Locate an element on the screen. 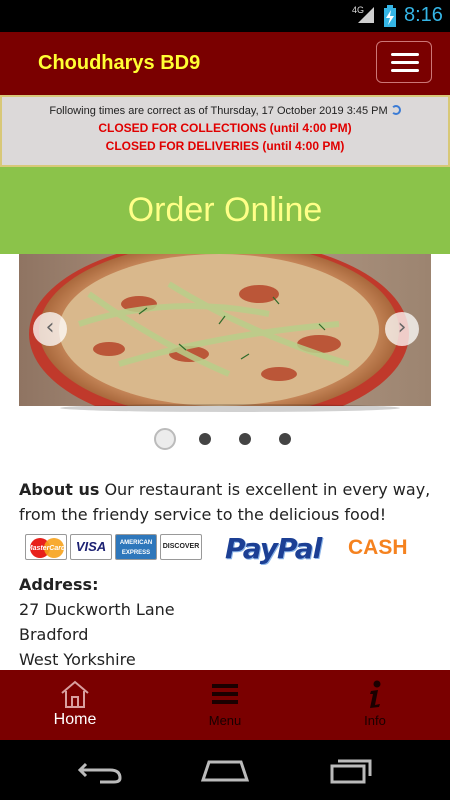  system-navigation-bar is located at coordinates (225, 770).